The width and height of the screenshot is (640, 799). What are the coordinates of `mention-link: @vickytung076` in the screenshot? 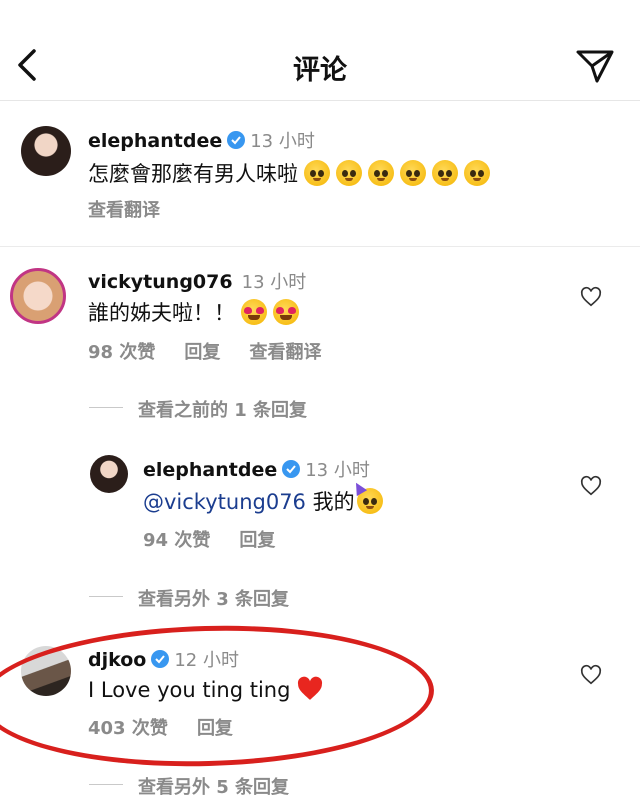 It's located at (224, 502).